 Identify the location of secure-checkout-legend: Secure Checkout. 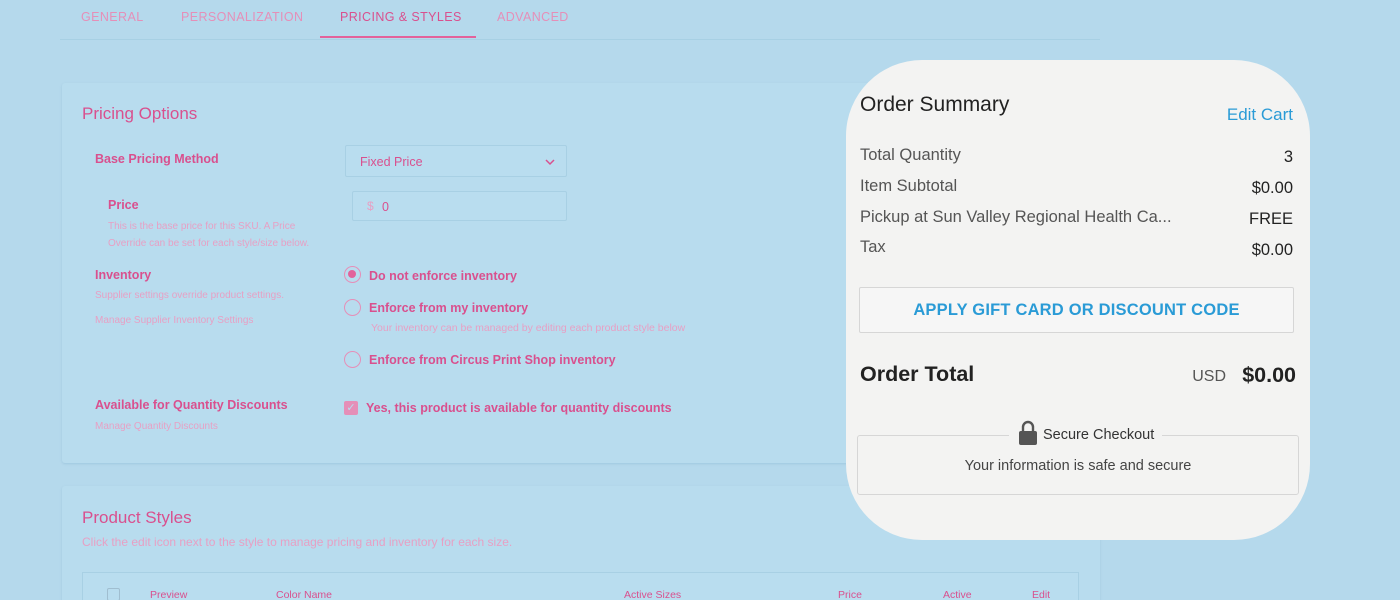
(1086, 435).